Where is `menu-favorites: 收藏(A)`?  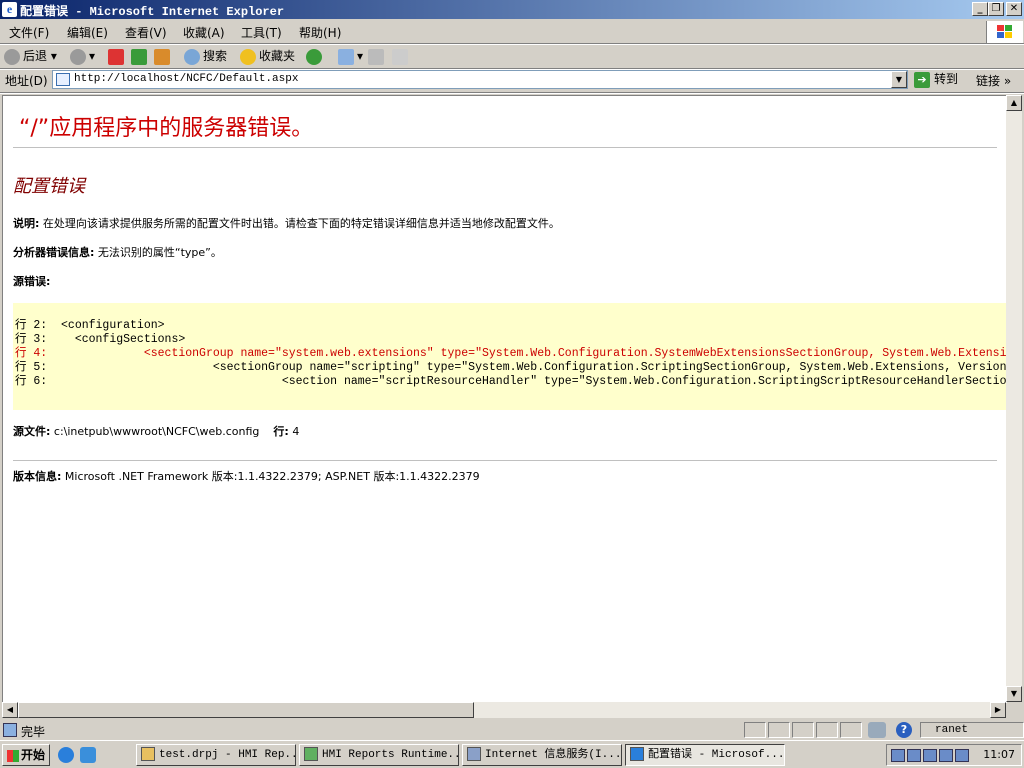
menu-favorites: 收藏(A) is located at coordinates (204, 32).